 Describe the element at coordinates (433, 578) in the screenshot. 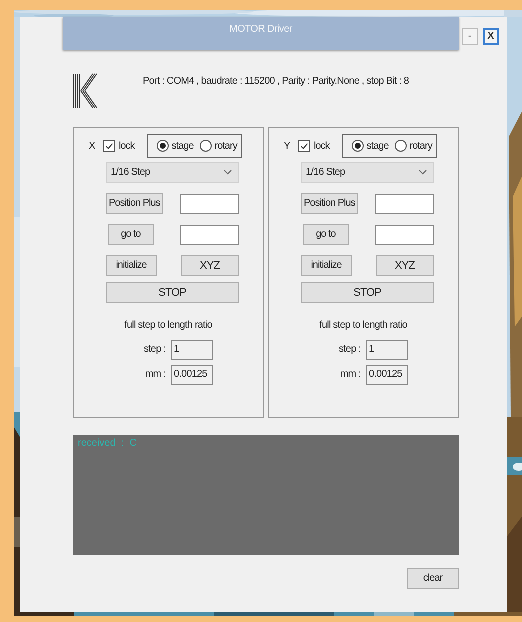

I see `clear-button: clear` at that location.